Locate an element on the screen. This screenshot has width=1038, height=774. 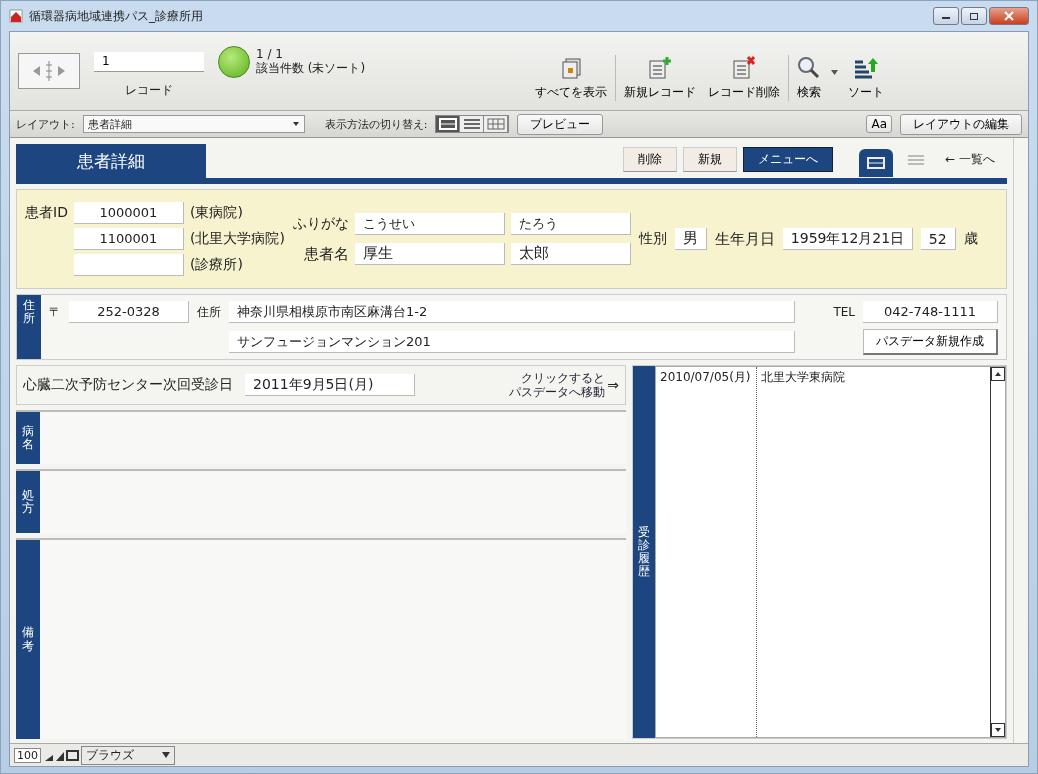
tel-field: 042-748-1111 is located at coordinates (930, 312).